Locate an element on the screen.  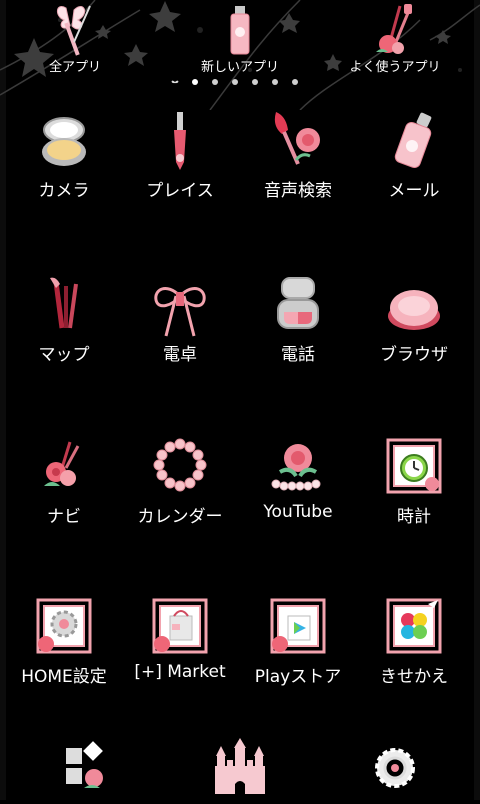
app-play-store: Playストア is located at coordinates (298, 653).